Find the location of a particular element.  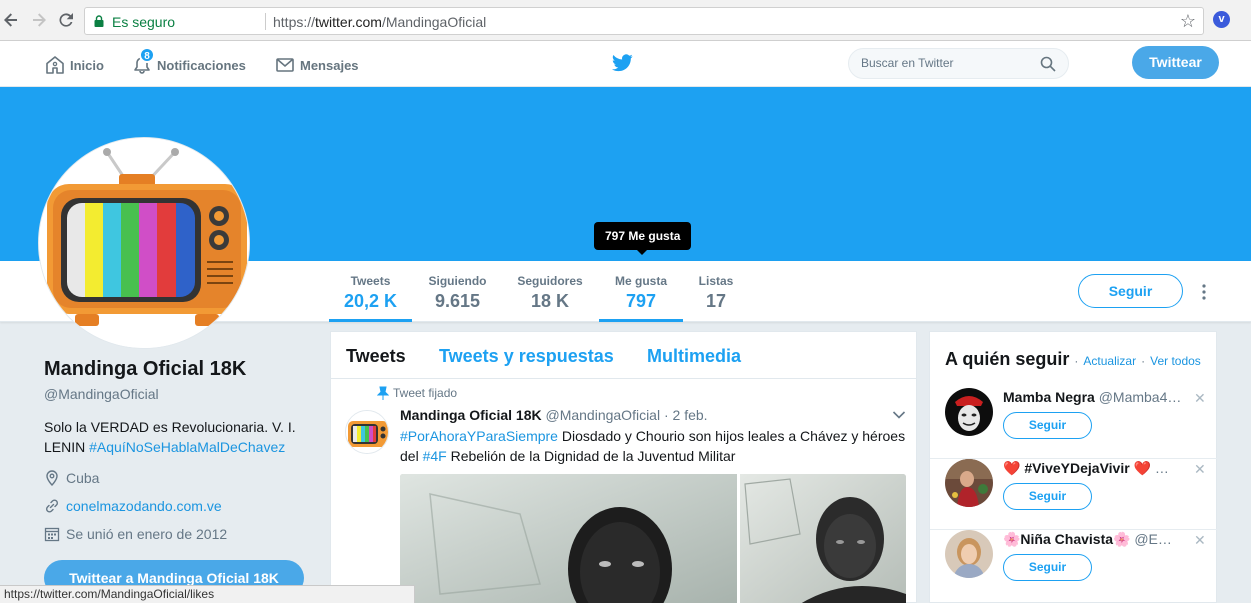

nav-notifications-label: Notificaciones is located at coordinates (201, 65).